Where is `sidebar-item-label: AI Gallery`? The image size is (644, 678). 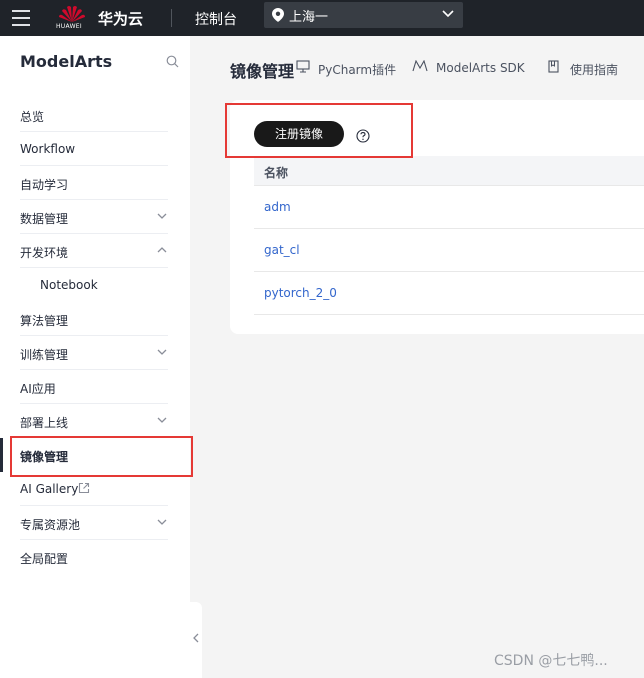
sidebar-item-label: AI Gallery is located at coordinates (49, 489).